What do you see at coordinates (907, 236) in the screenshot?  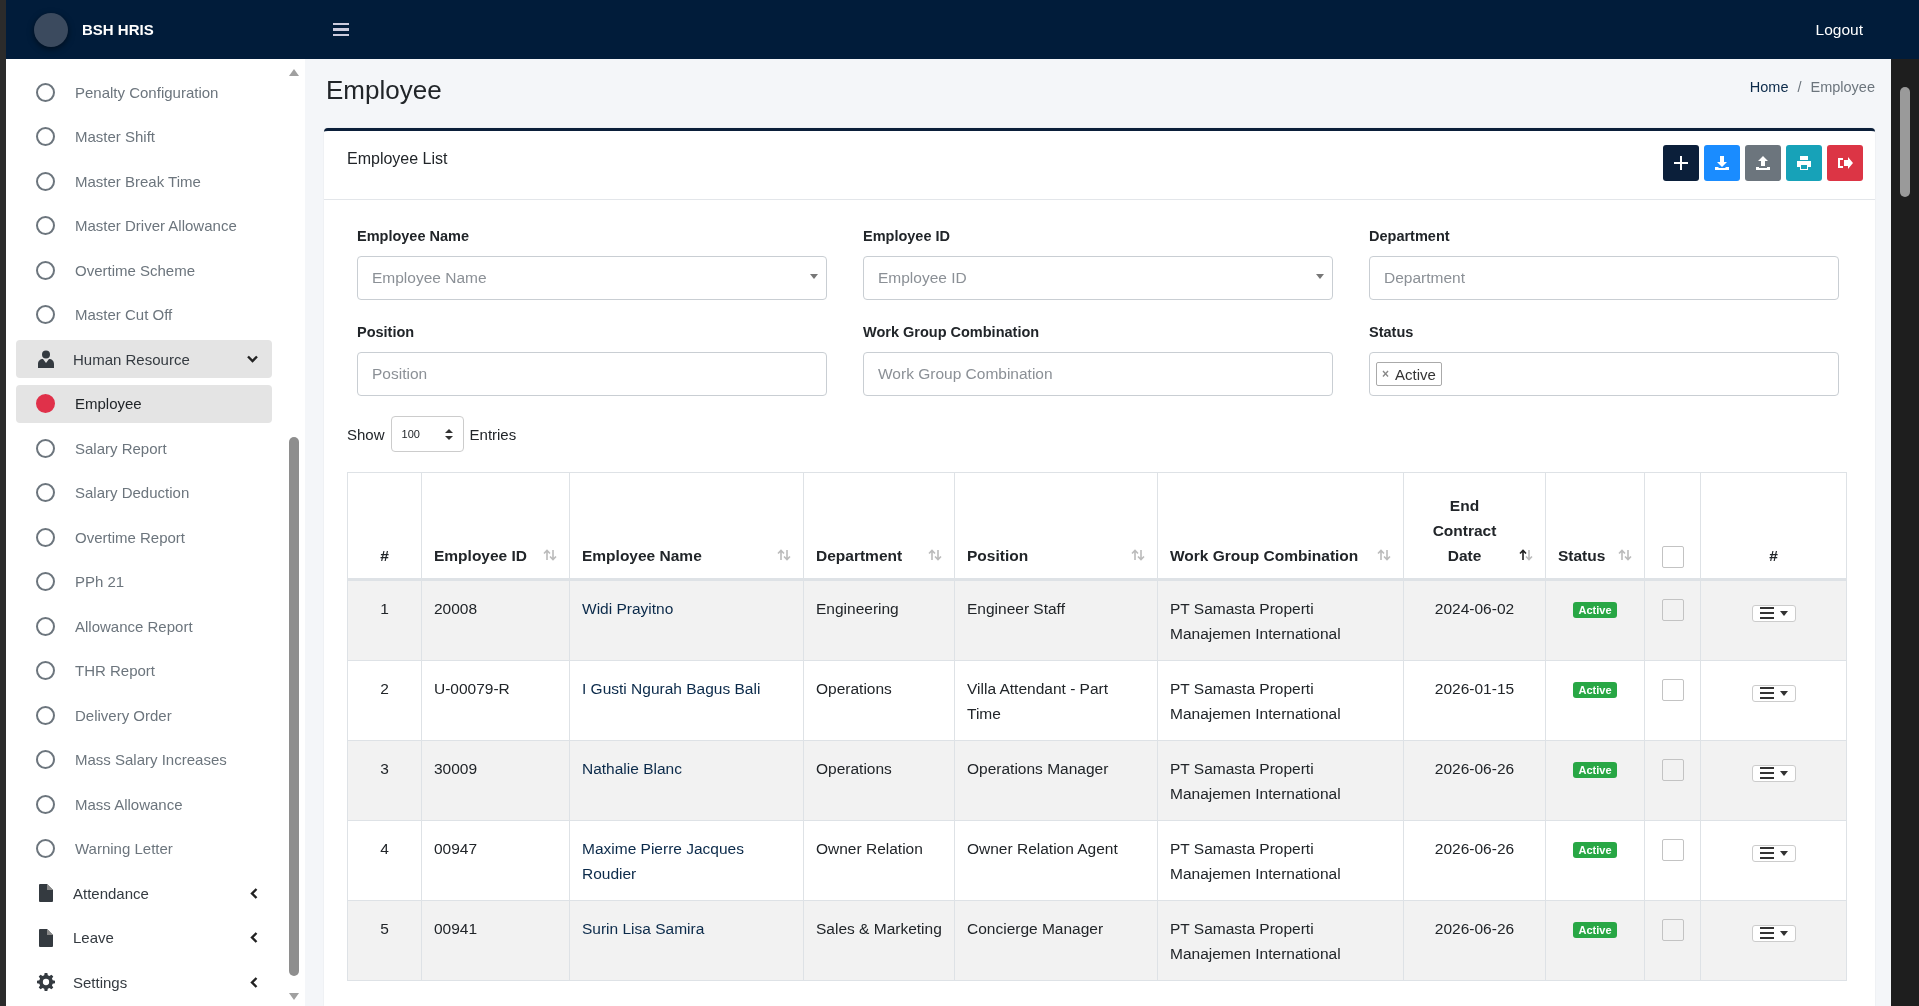 I see `field-label: Employee ID` at bounding box center [907, 236].